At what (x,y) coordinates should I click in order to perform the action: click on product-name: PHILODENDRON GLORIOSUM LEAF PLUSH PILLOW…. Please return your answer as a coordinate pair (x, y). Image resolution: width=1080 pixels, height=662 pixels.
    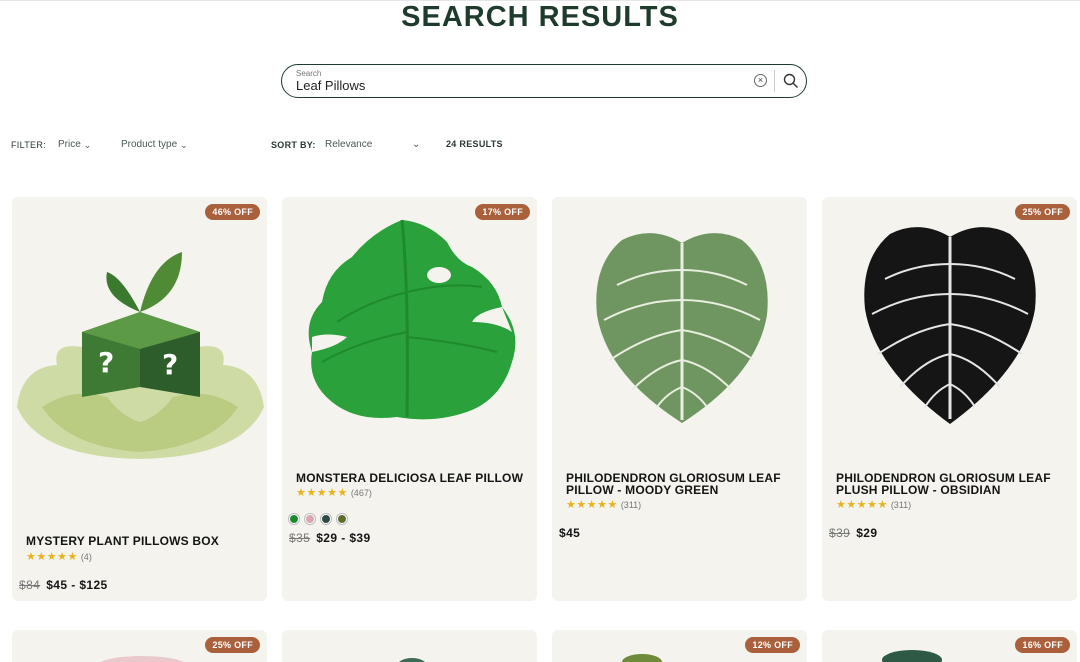
    Looking at the image, I should click on (951, 484).